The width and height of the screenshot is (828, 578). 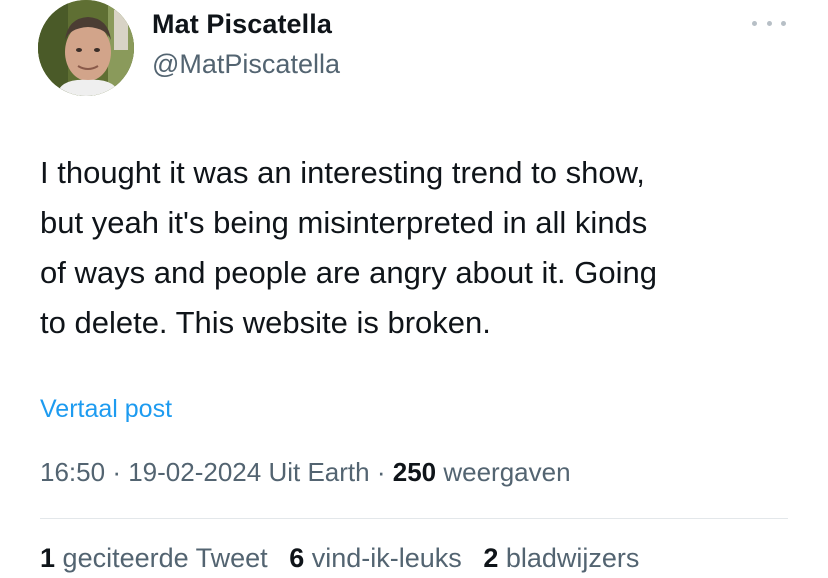 I want to click on author-handle: @MatPiscatella, so click(x=246, y=64).